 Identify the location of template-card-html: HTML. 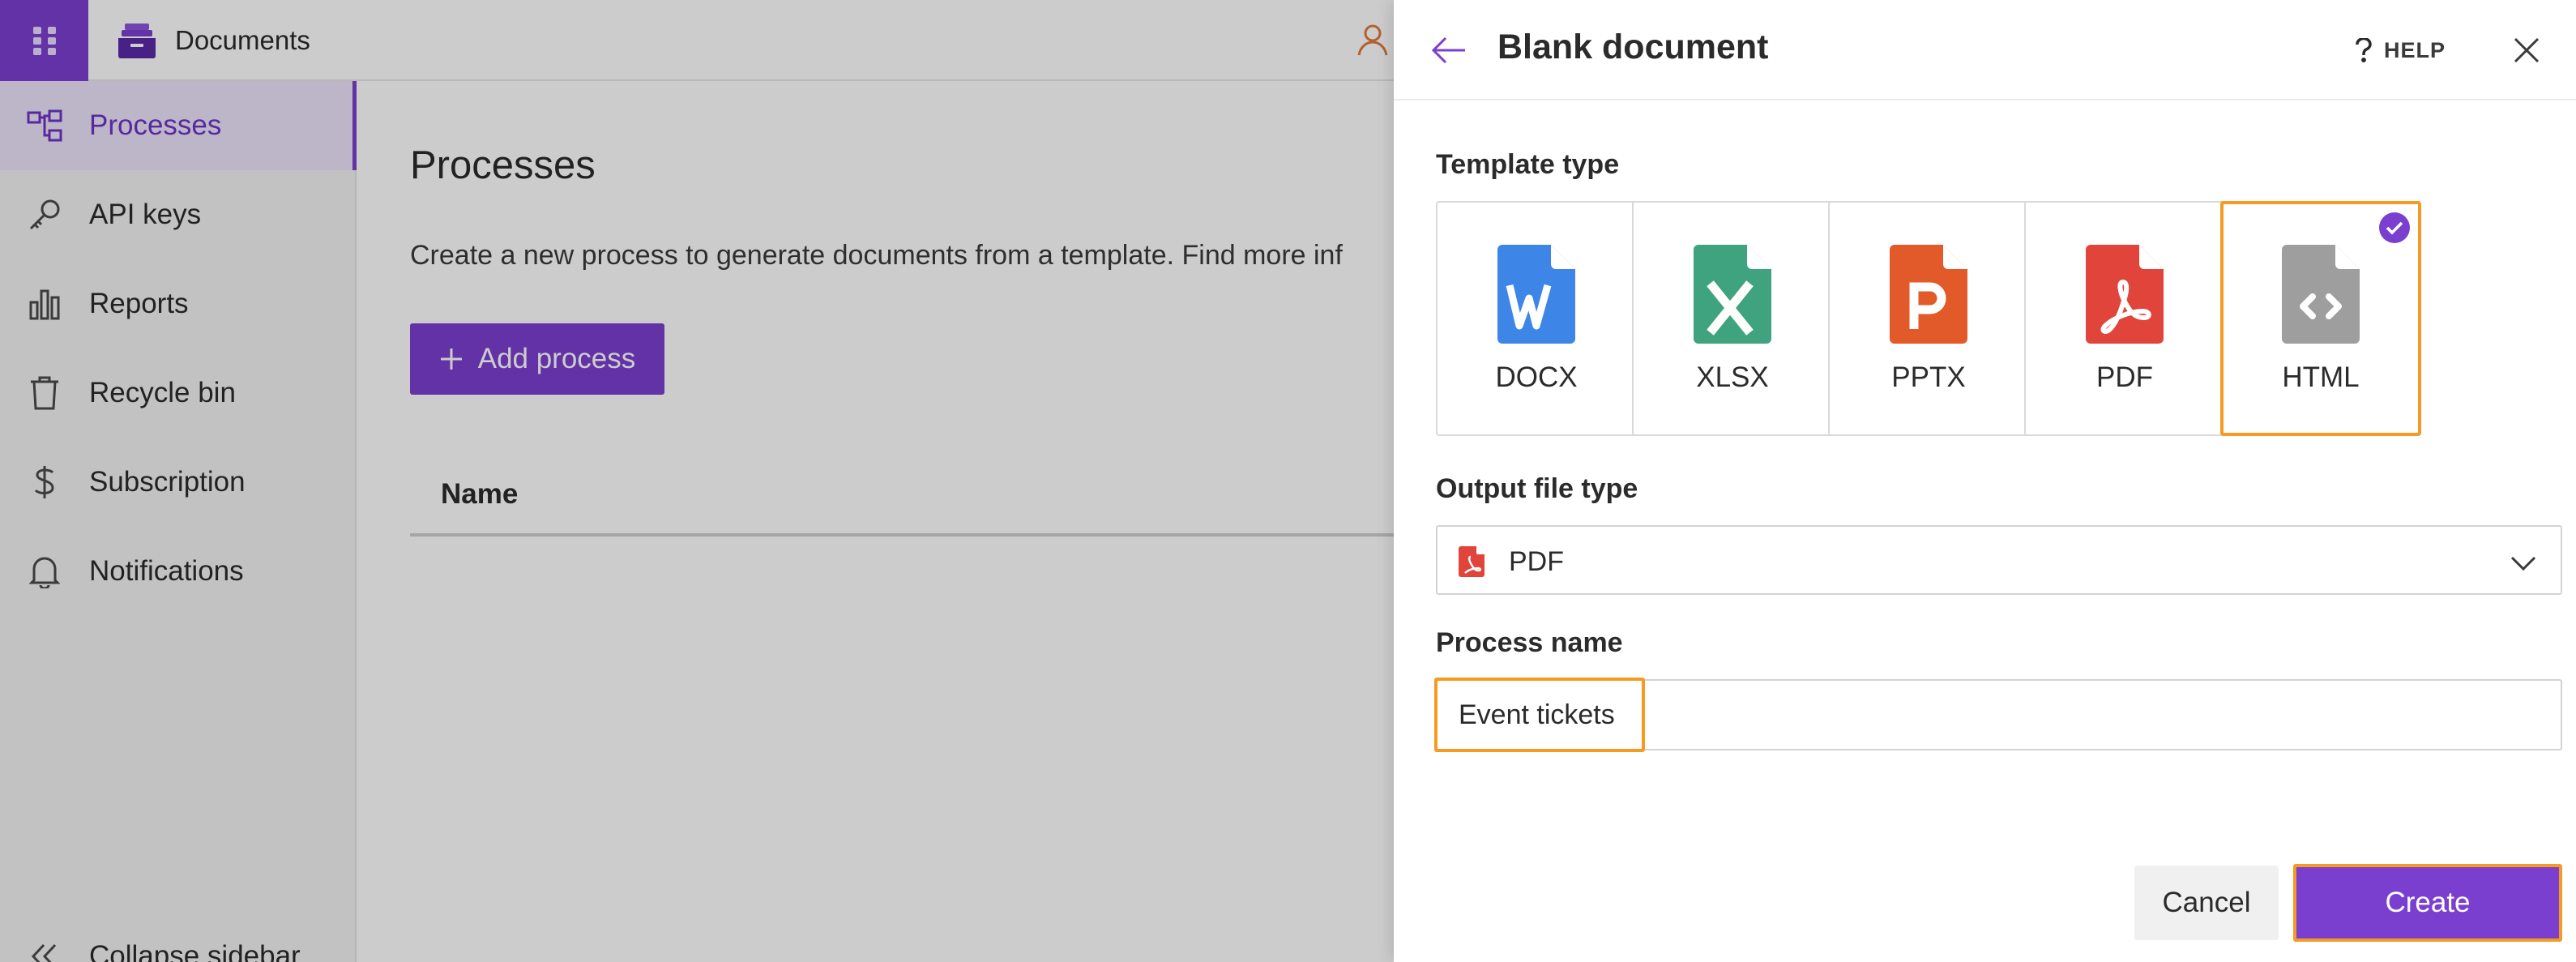
(2320, 318).